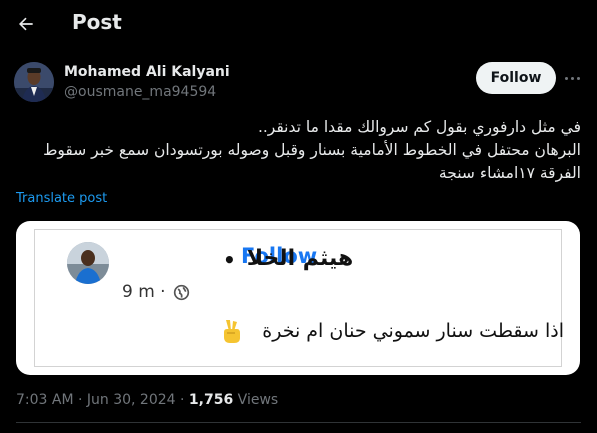  What do you see at coordinates (572, 78) in the screenshot?
I see `more-options-button` at bounding box center [572, 78].